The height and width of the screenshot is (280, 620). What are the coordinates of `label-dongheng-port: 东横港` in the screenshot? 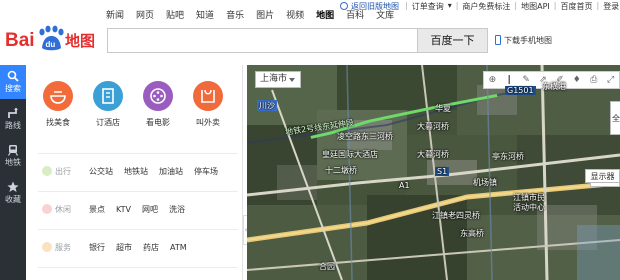 It's located at (554, 86).